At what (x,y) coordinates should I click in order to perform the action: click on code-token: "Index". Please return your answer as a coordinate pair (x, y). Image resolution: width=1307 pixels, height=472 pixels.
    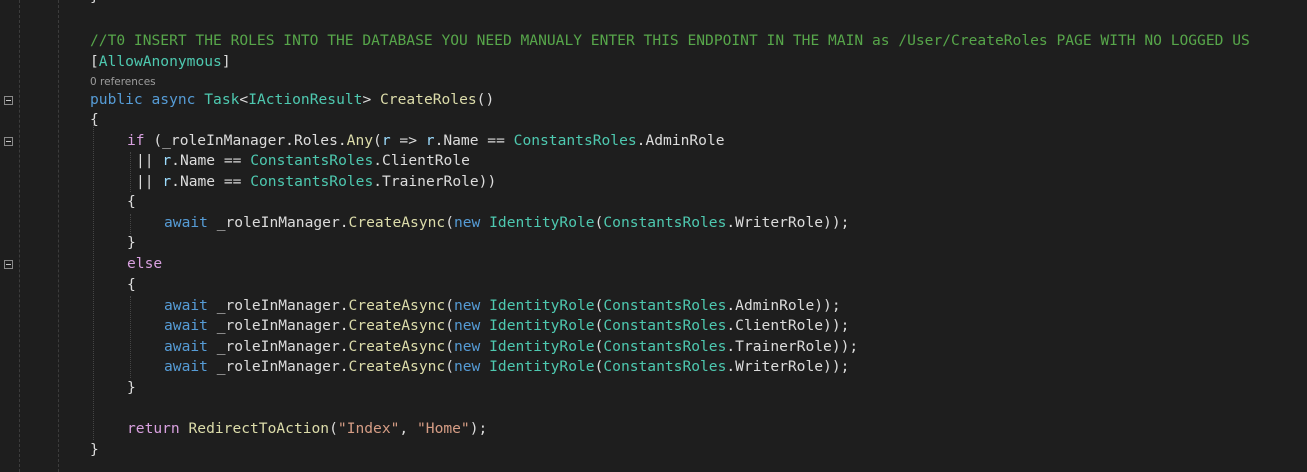
    Looking at the image, I should click on (368, 428).